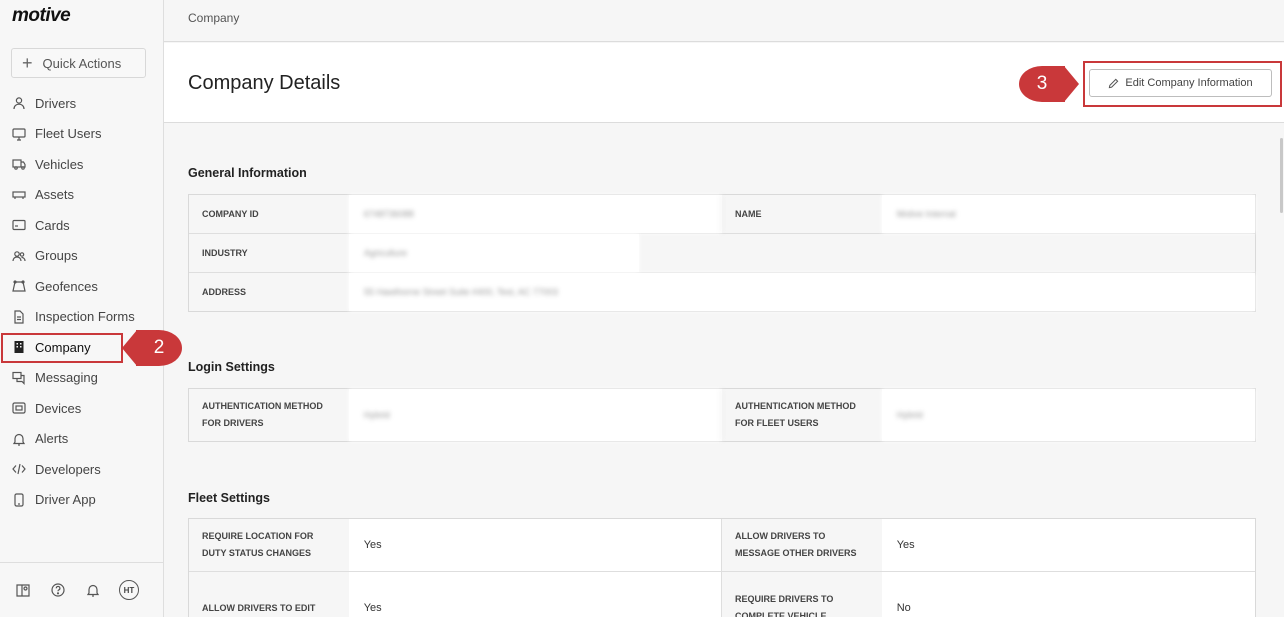 The height and width of the screenshot is (617, 1284). I want to click on monitor-icon, so click(19, 134).